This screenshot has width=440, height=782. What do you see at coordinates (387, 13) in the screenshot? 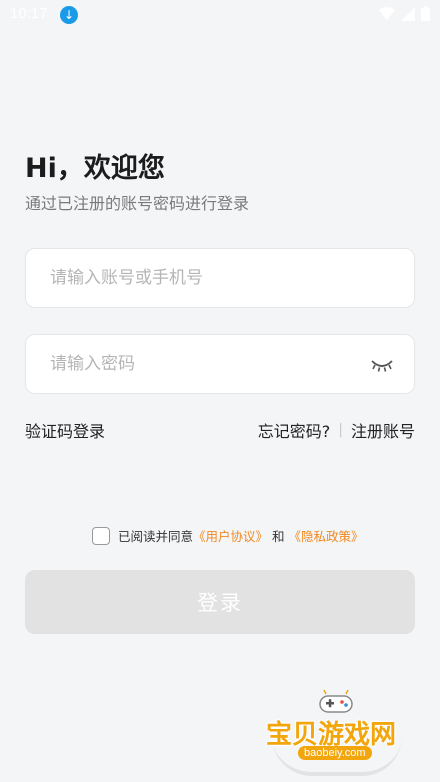
I see `wifi-icon` at bounding box center [387, 13].